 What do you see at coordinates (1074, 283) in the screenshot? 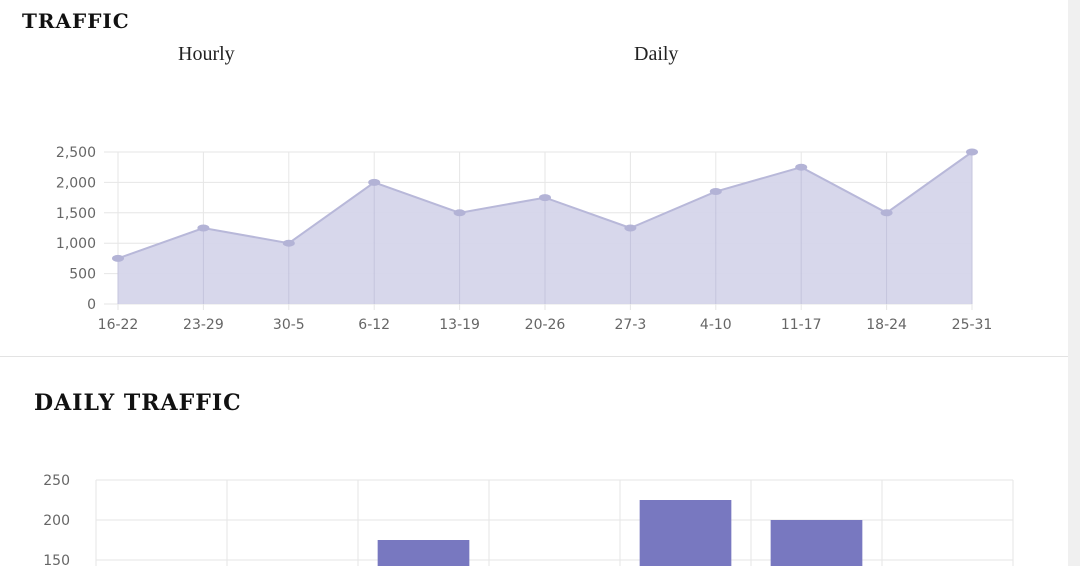
I see `scrollbar-track` at bounding box center [1074, 283].